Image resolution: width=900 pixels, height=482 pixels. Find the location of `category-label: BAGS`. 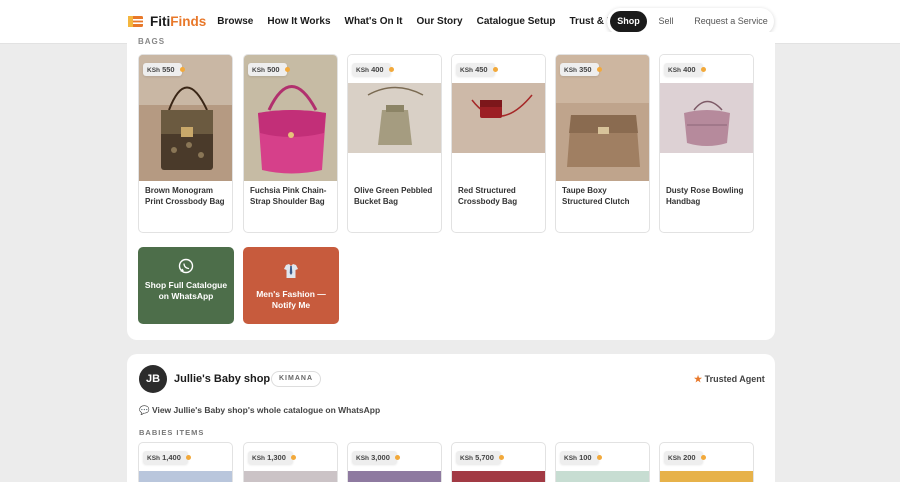

category-label: BAGS is located at coordinates (152, 41).